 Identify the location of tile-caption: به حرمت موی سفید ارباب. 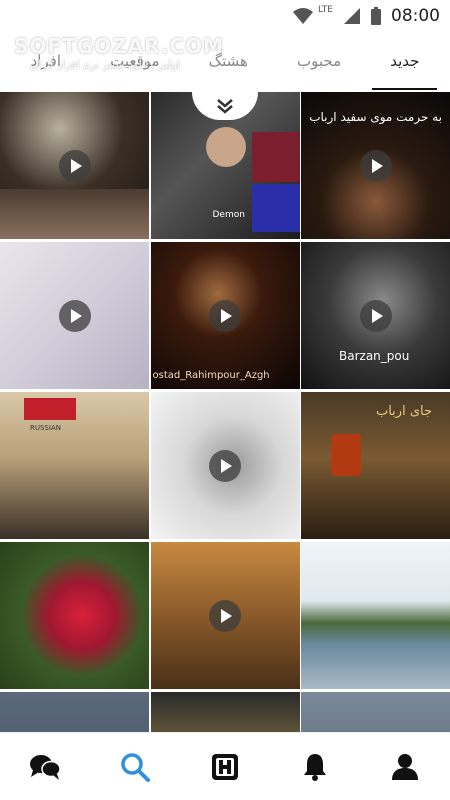
(375, 117).